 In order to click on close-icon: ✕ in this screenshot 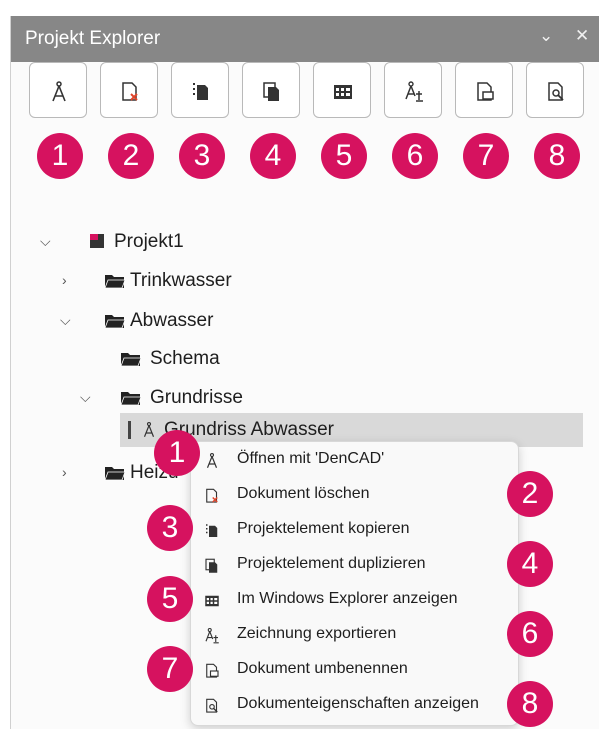, I will do `click(582, 36)`.